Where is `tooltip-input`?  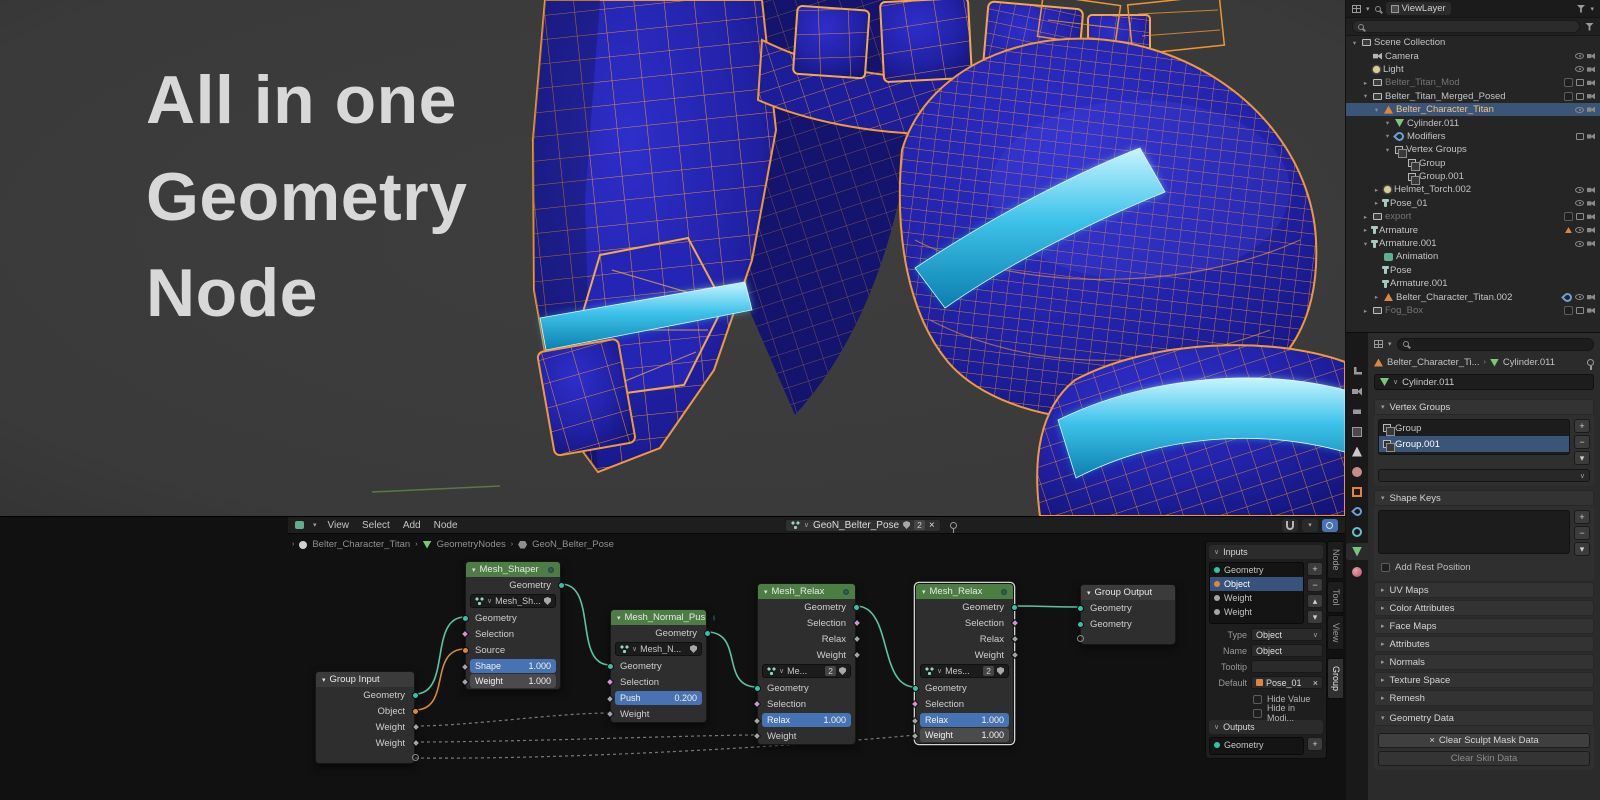 tooltip-input is located at coordinates (1287, 666).